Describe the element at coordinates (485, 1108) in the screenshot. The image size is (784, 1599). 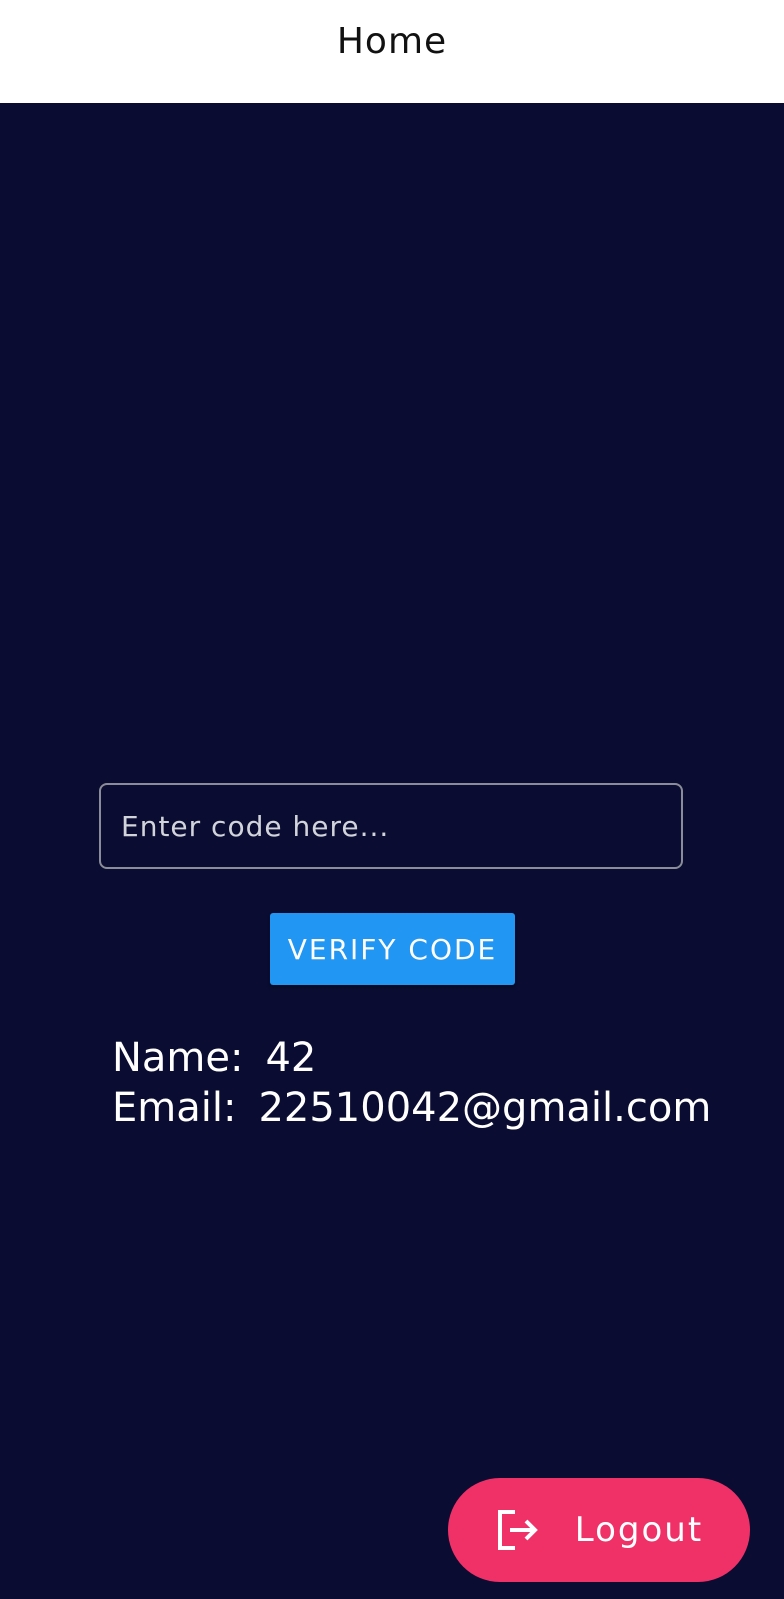
I see `email-value: 22510042@gmail.com` at that location.